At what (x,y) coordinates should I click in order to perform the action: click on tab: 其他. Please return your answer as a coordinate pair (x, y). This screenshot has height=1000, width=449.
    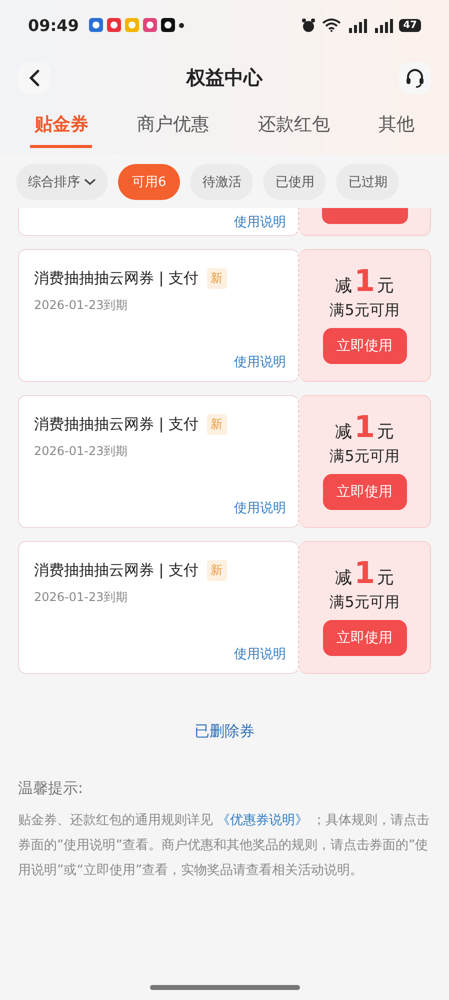
    Looking at the image, I should click on (396, 127).